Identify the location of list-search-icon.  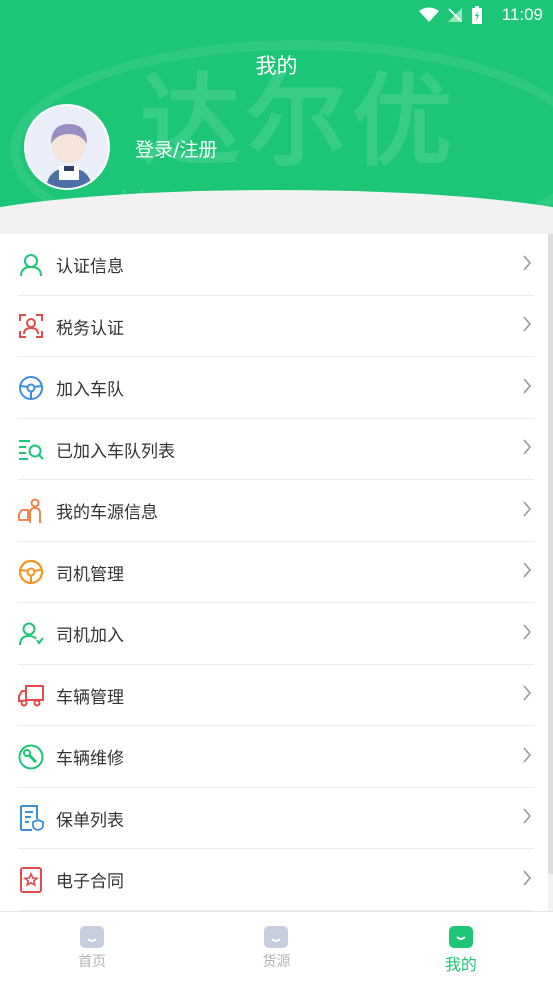
(31, 449).